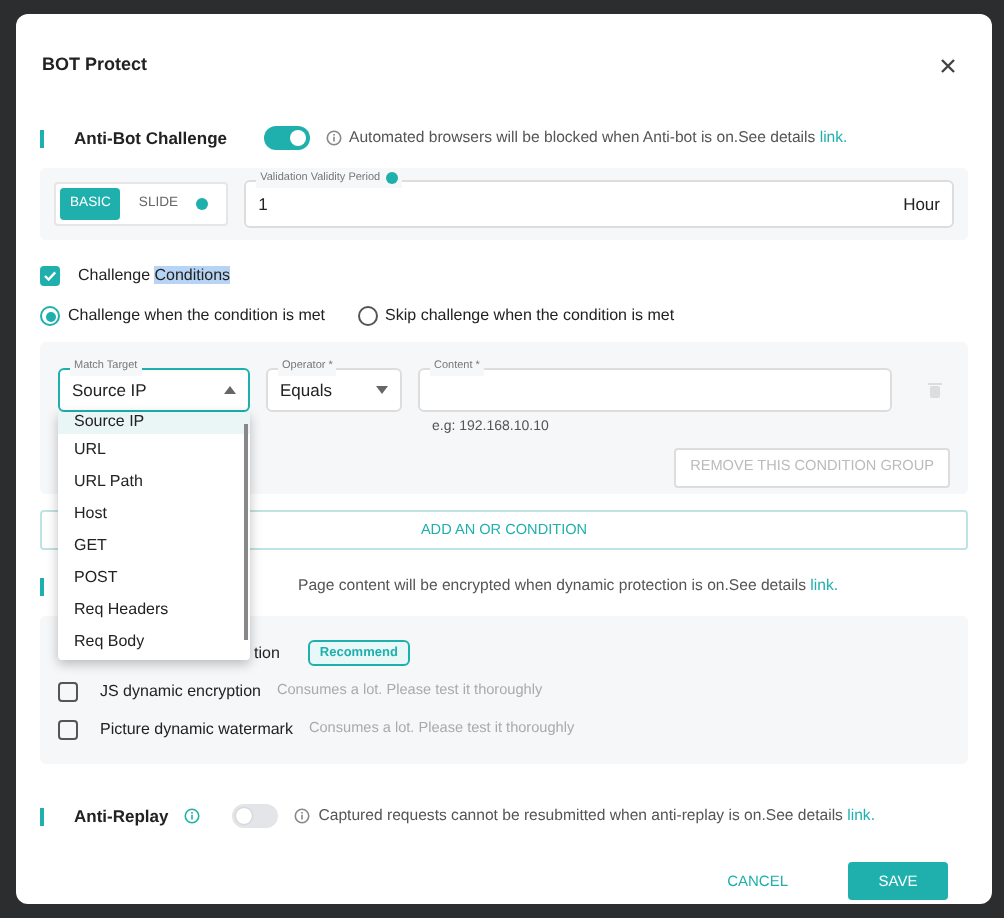  What do you see at coordinates (196, 729) in the screenshot?
I see `option-label: Picture dynamic watermark` at bounding box center [196, 729].